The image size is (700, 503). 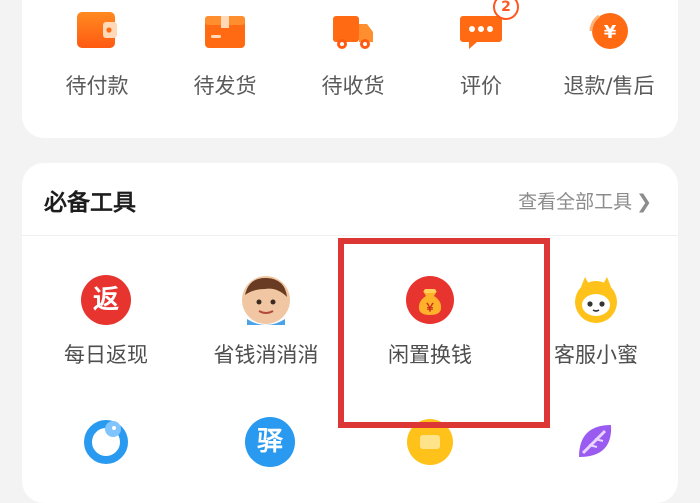 What do you see at coordinates (609, 54) in the screenshot?
I see `order-refund-aftersale: ¥ 退款/售后` at bounding box center [609, 54].